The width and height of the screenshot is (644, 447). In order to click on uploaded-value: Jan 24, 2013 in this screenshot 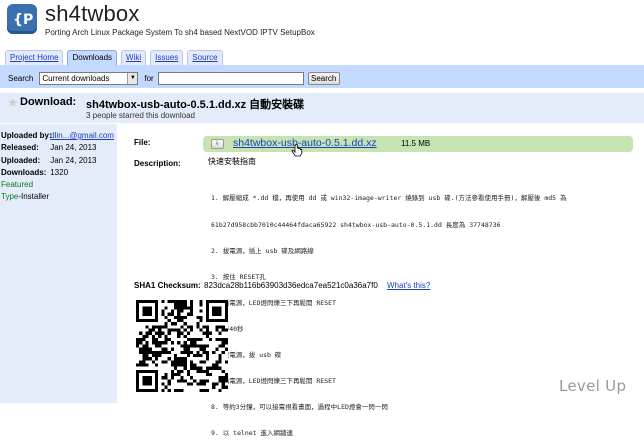, I will do `click(73, 160)`.